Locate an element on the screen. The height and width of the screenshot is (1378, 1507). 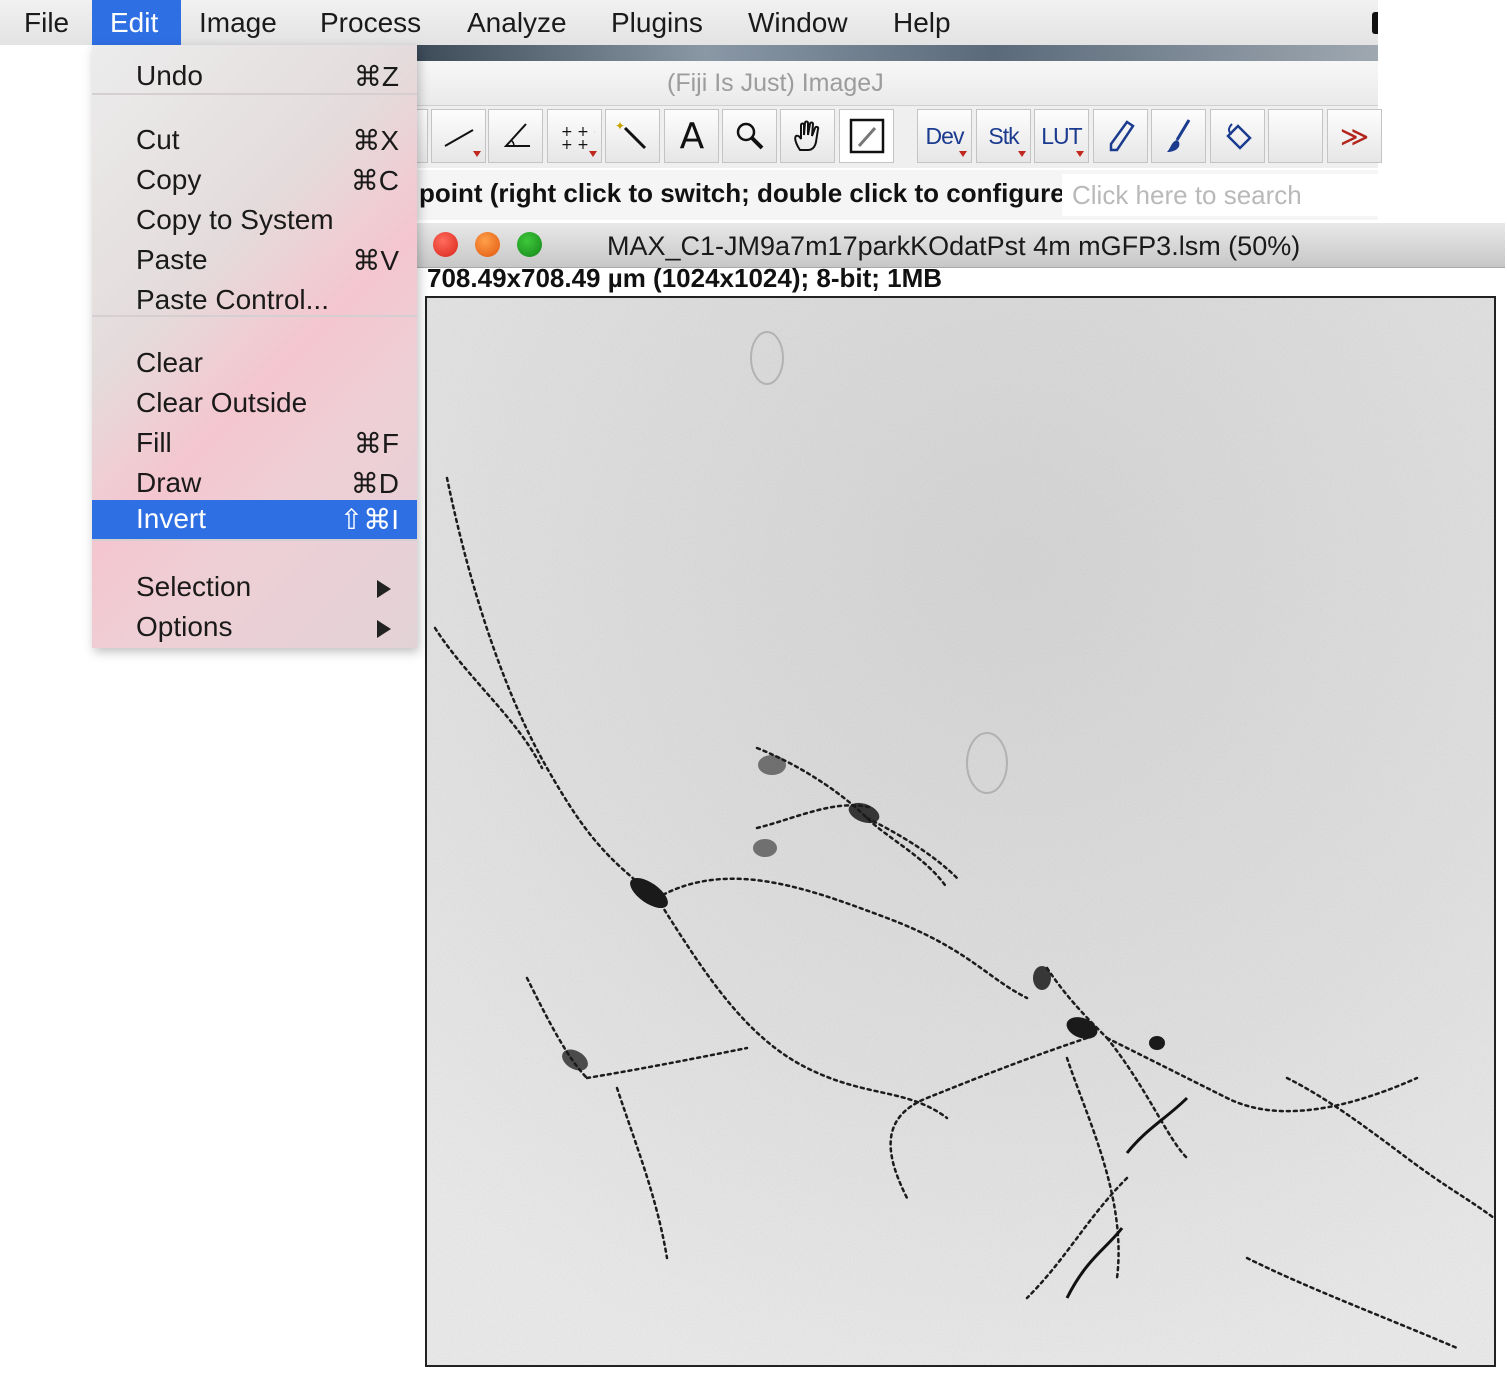
menu-item-undo: Undo ⌘Z is located at coordinates (254, 77).